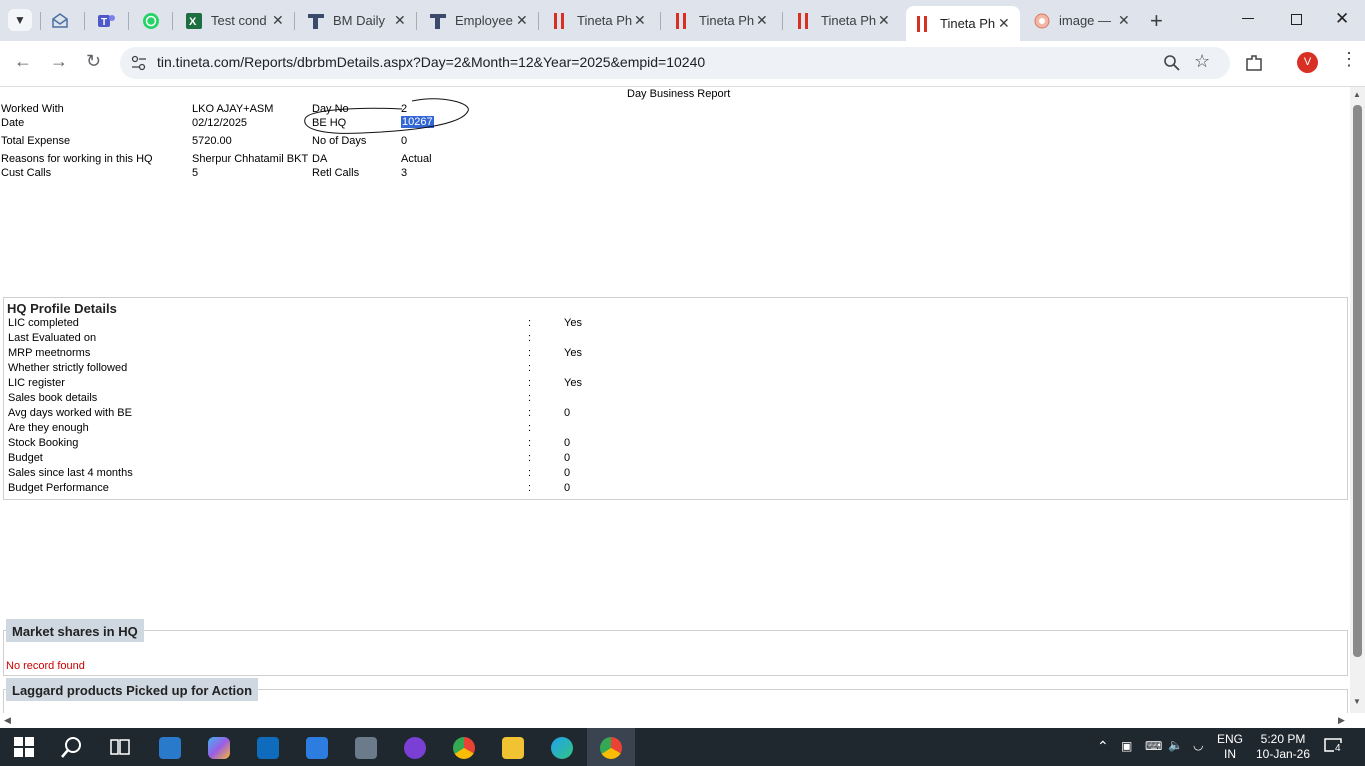 The image size is (1365, 766). What do you see at coordinates (75, 630) in the screenshot?
I see `market-shares-heading: Market shares in HQ` at bounding box center [75, 630].